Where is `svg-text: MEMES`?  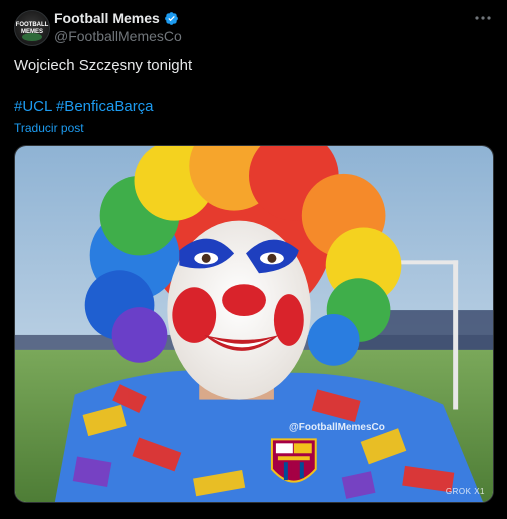 svg-text: MEMES is located at coordinates (32, 32).